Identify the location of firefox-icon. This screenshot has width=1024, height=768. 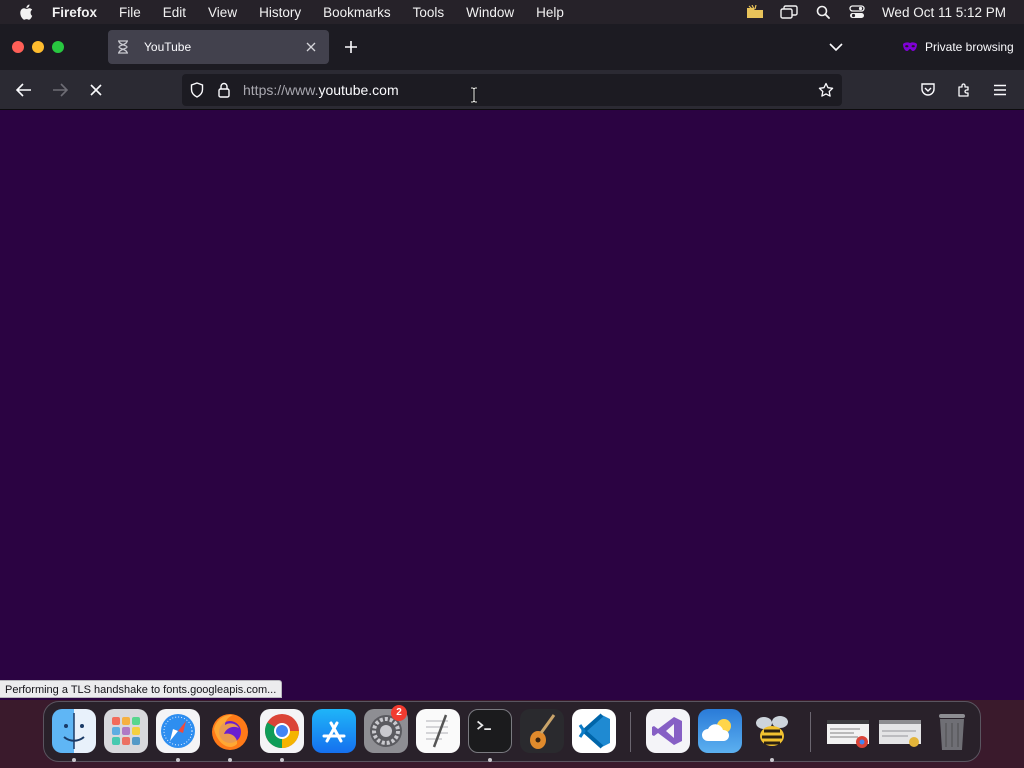
(230, 731).